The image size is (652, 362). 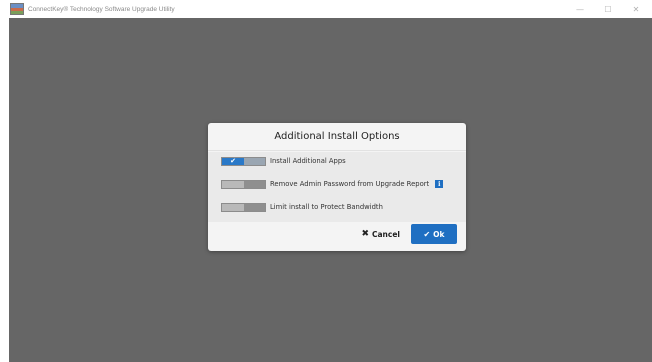 I want to click on ok-button: ✔ Ok, so click(x=434, y=234).